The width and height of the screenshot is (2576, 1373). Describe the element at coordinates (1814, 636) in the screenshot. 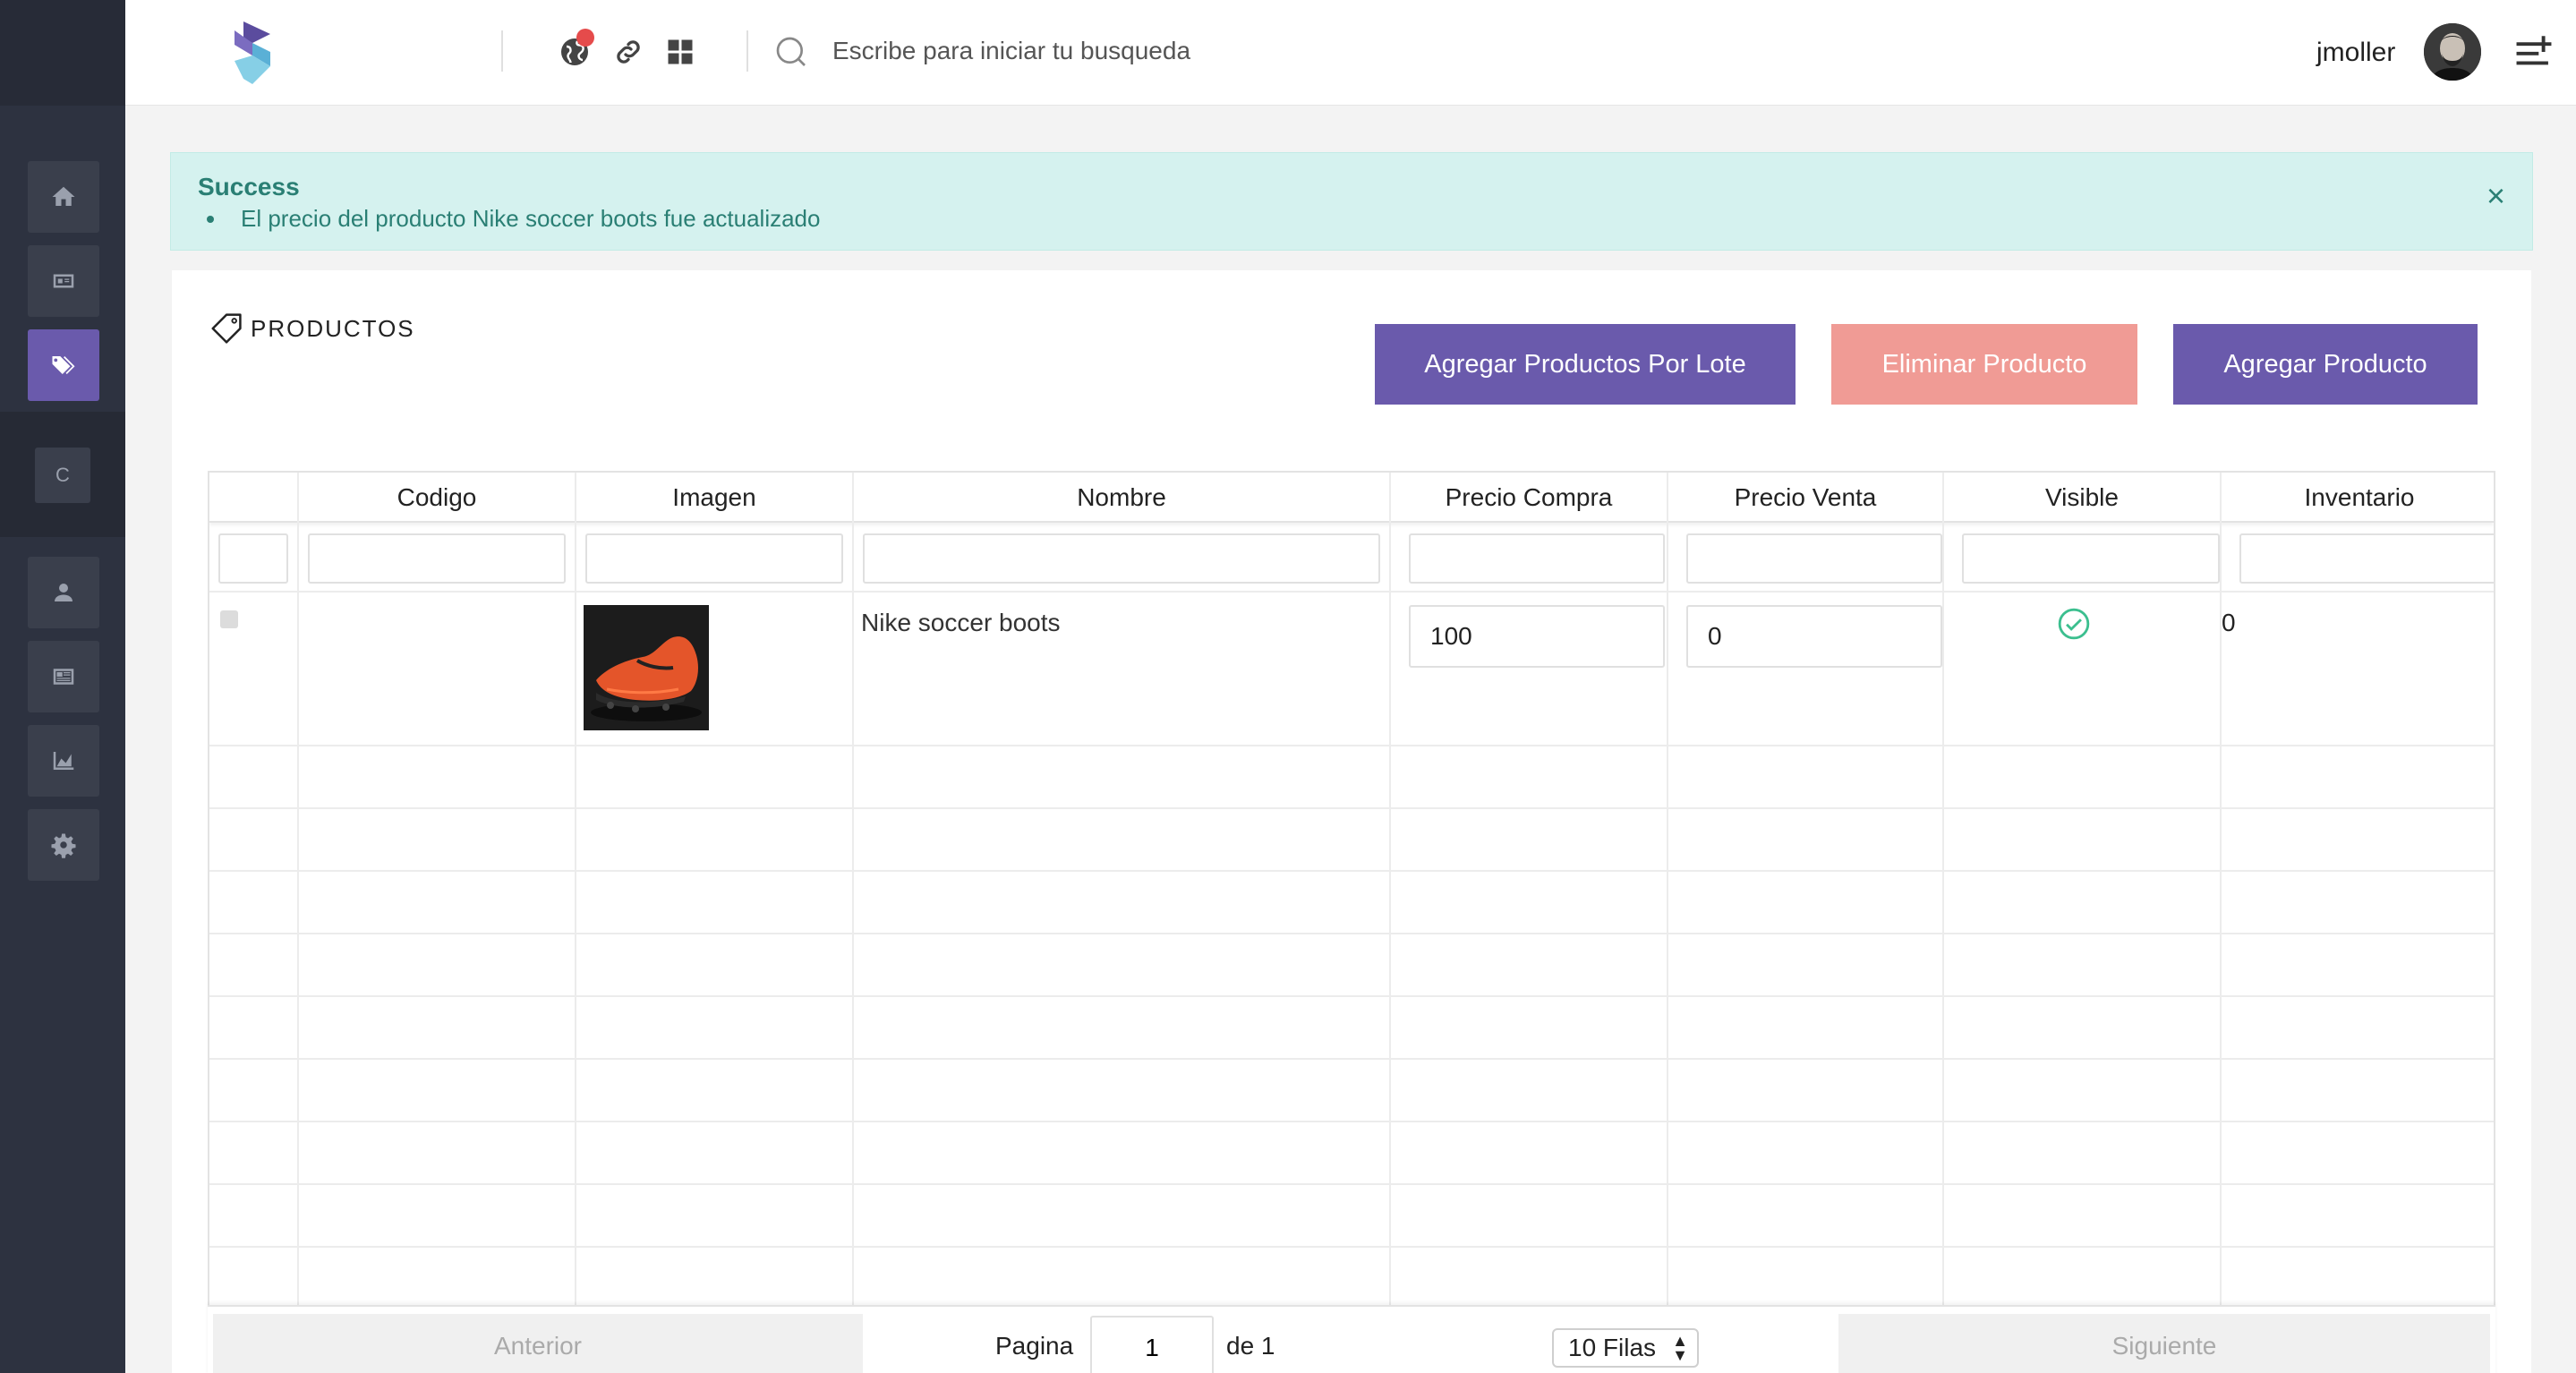

I see `sale-price-input` at that location.